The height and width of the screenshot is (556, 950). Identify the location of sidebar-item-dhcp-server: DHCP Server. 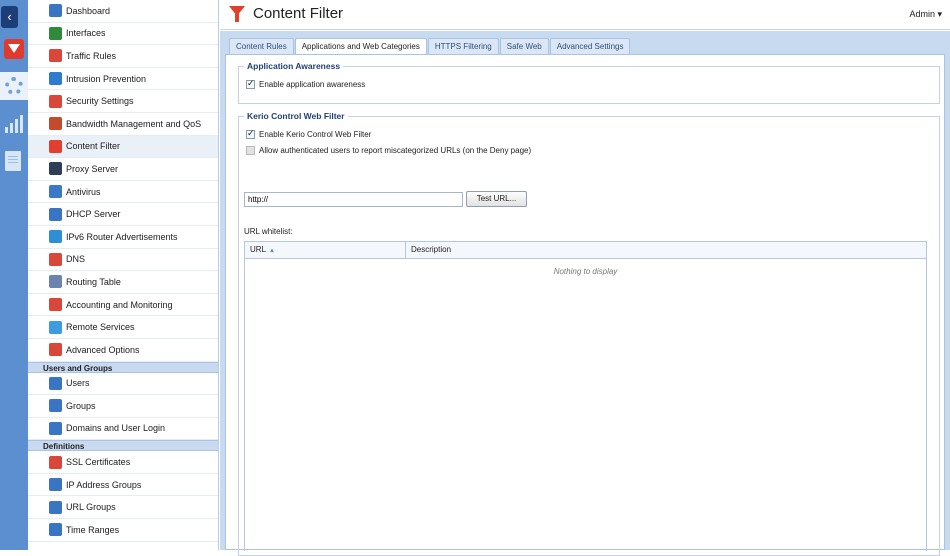
(123, 214).